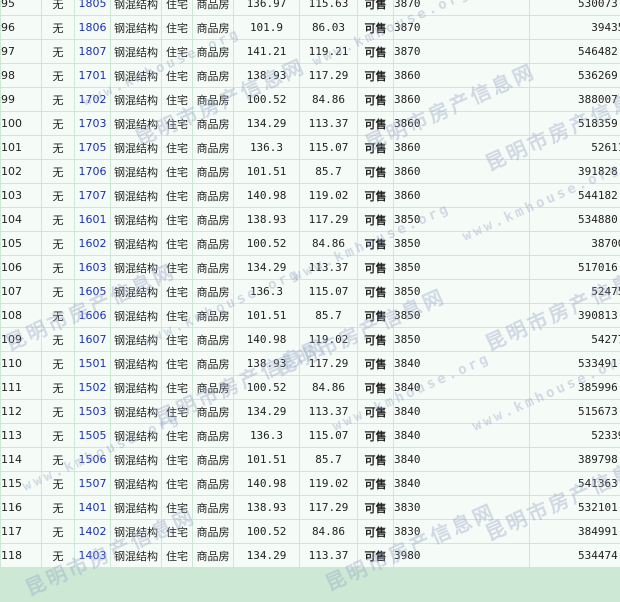 The width and height of the screenshot is (620, 602). What do you see at coordinates (575, 435) in the screenshot?
I see `total-price-cell: 523392` at bounding box center [575, 435].